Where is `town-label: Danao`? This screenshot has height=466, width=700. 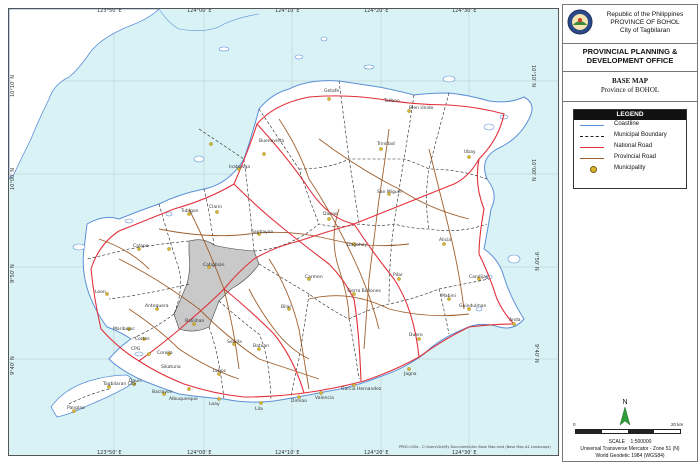
town-label: Danao is located at coordinates (330, 214).